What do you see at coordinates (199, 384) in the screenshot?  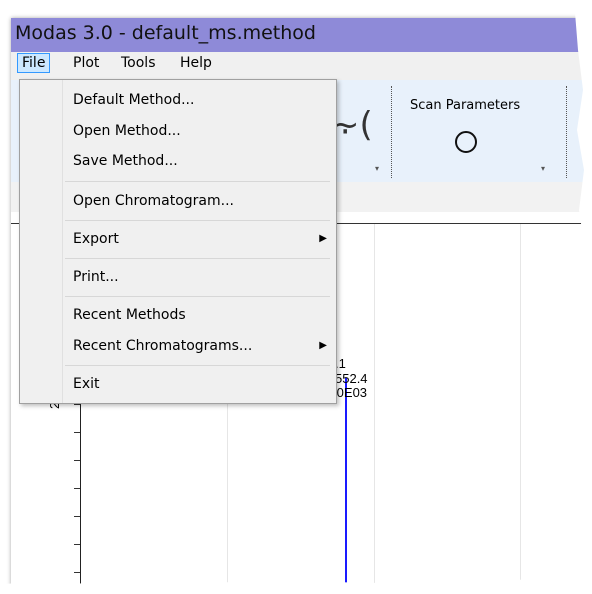 I see `menu-item-exit: Exit` at bounding box center [199, 384].